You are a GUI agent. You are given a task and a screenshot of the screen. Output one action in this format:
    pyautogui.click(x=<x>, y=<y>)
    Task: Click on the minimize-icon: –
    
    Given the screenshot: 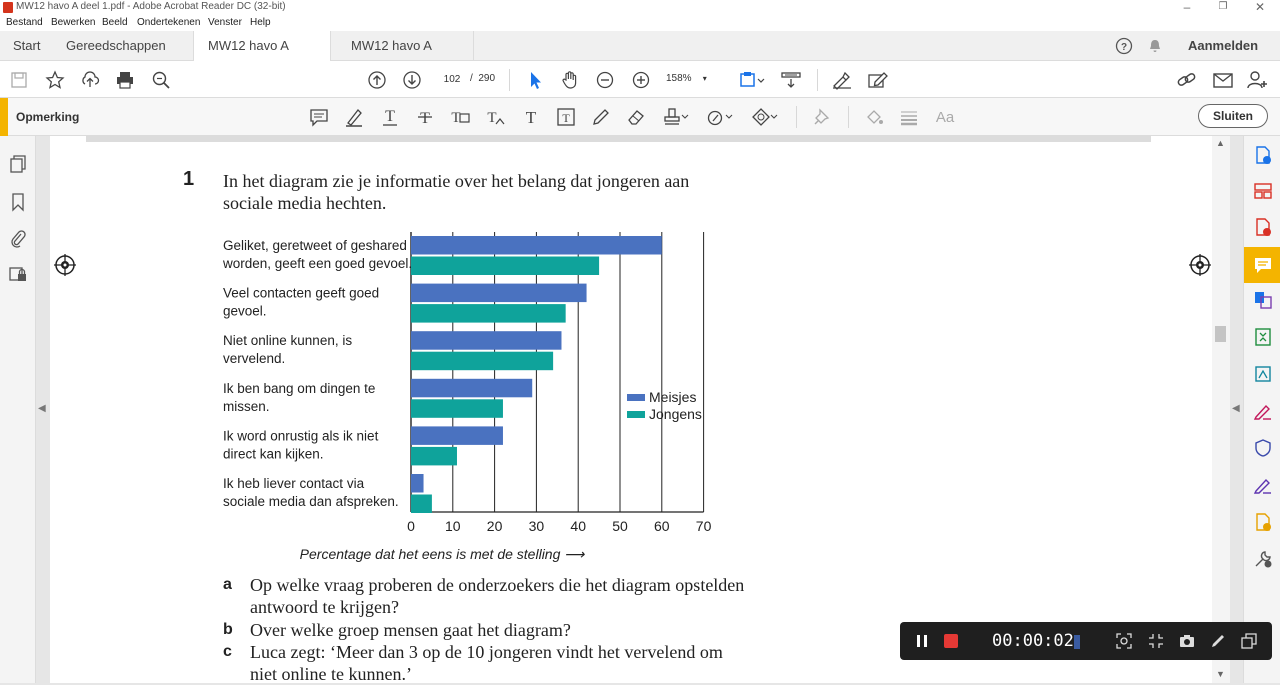 What is the action you would take?
    pyautogui.click(x=1187, y=7)
    